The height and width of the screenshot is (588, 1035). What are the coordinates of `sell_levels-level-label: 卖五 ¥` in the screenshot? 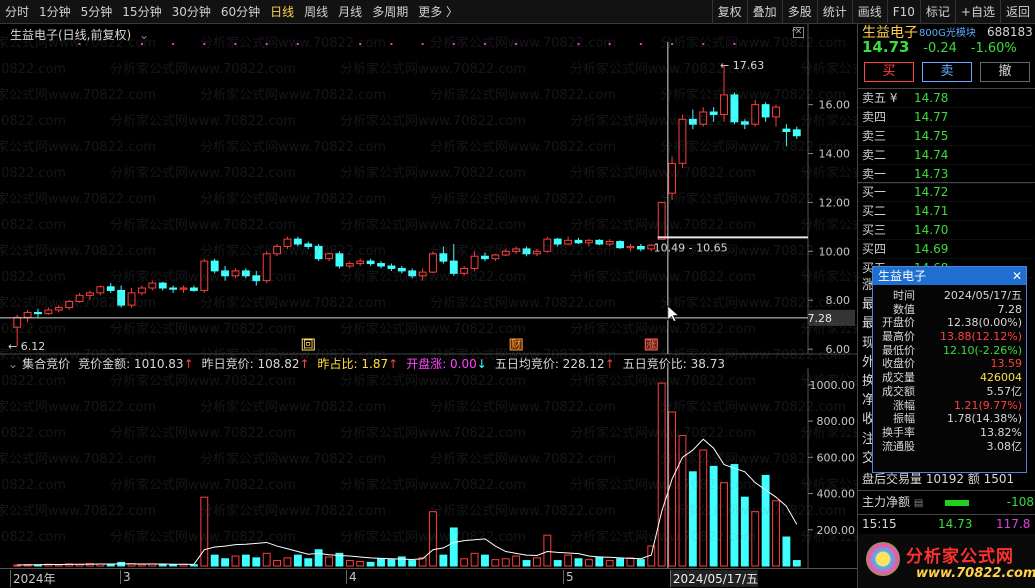 It's located at (880, 98).